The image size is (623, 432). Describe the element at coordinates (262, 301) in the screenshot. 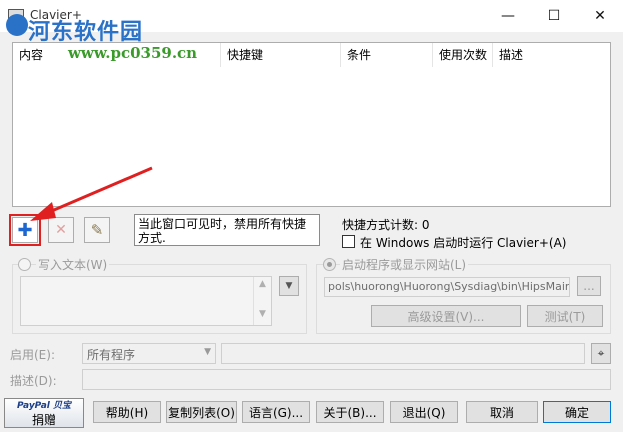

I see `write-text-scrollbar: ▲ ▼` at that location.